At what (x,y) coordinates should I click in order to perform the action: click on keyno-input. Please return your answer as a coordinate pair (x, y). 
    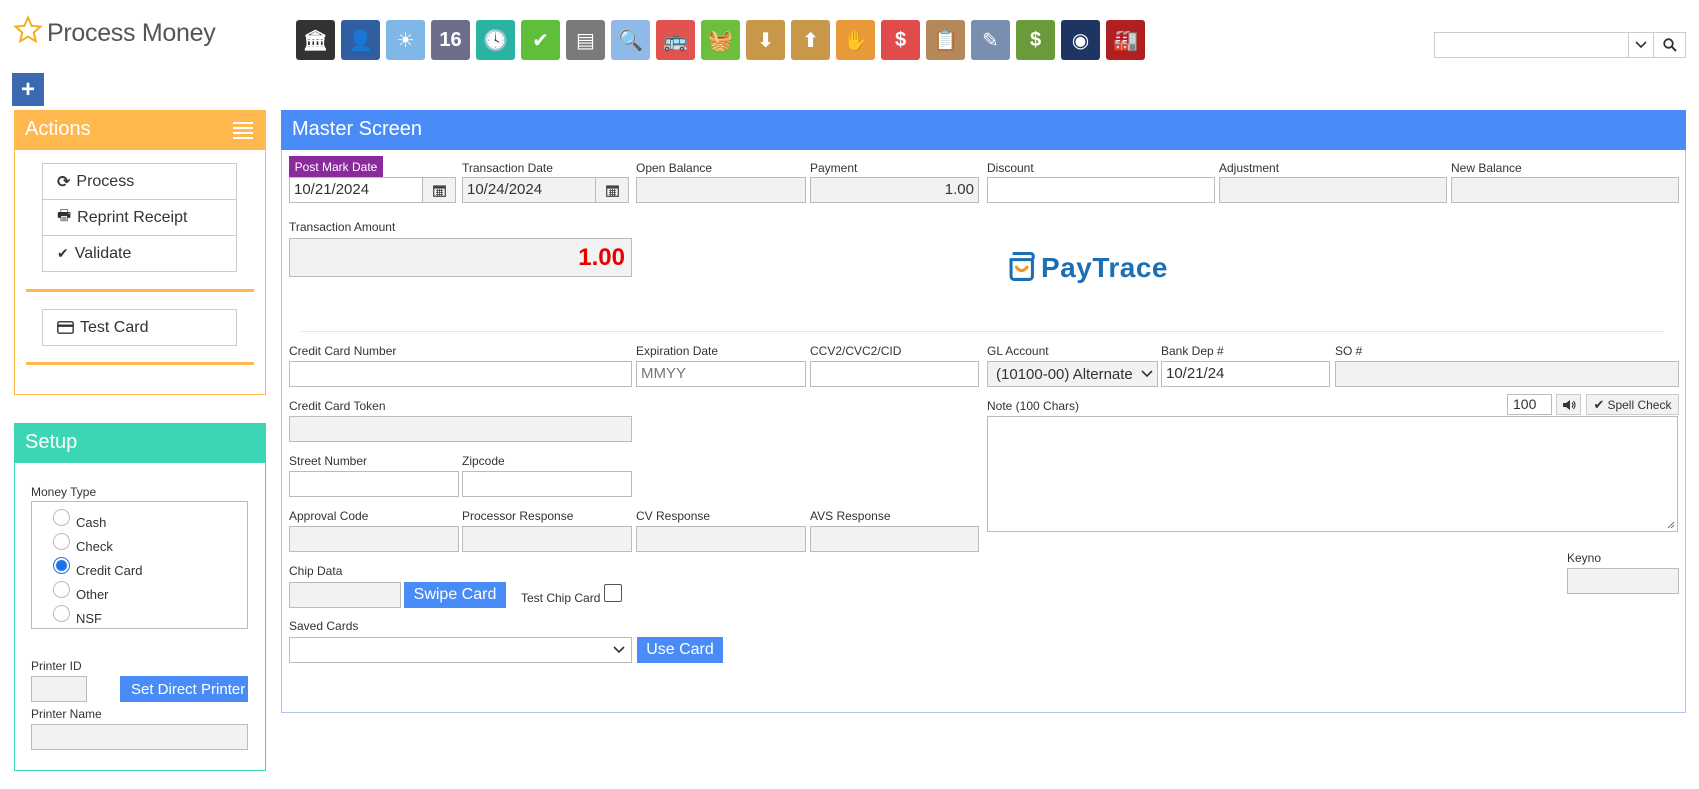
    Looking at the image, I should click on (1623, 581).